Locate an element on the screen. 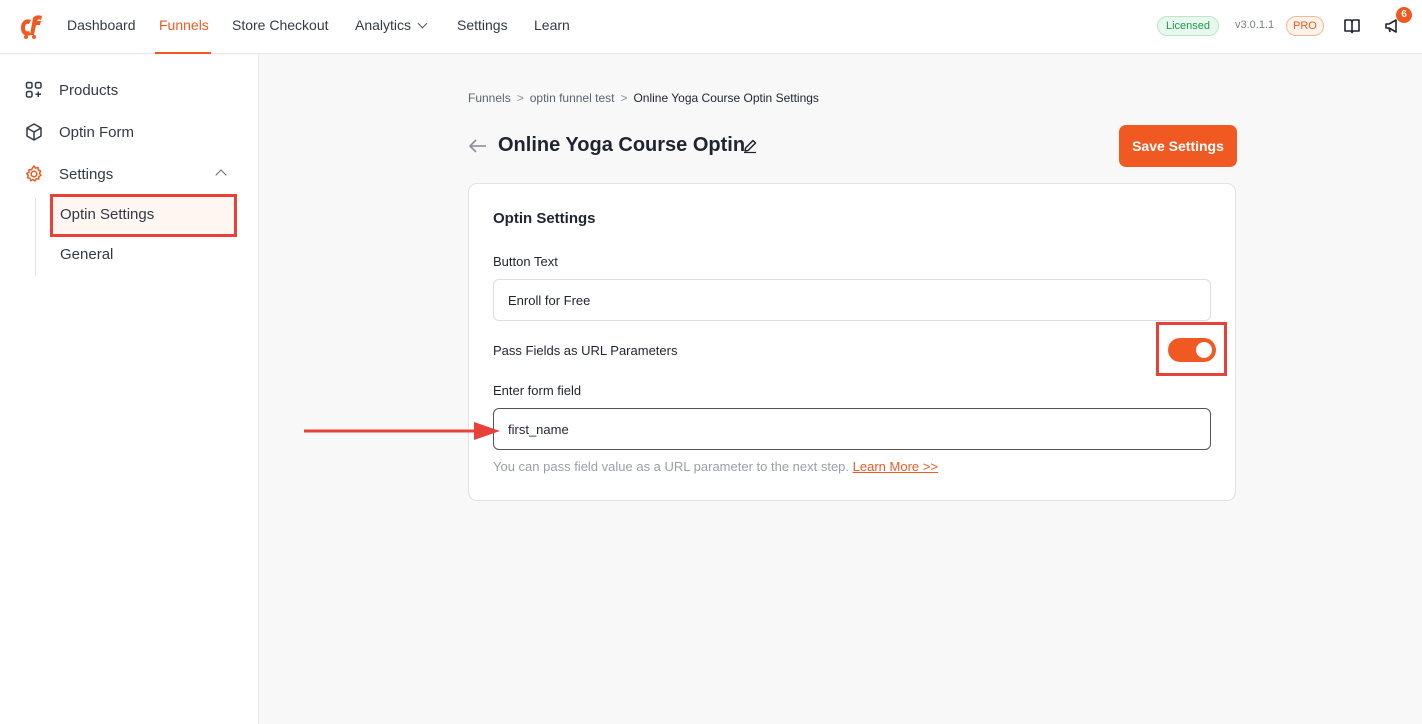 This screenshot has height=724, width=1422. version-label: v3.0.1.1 is located at coordinates (1255, 25).